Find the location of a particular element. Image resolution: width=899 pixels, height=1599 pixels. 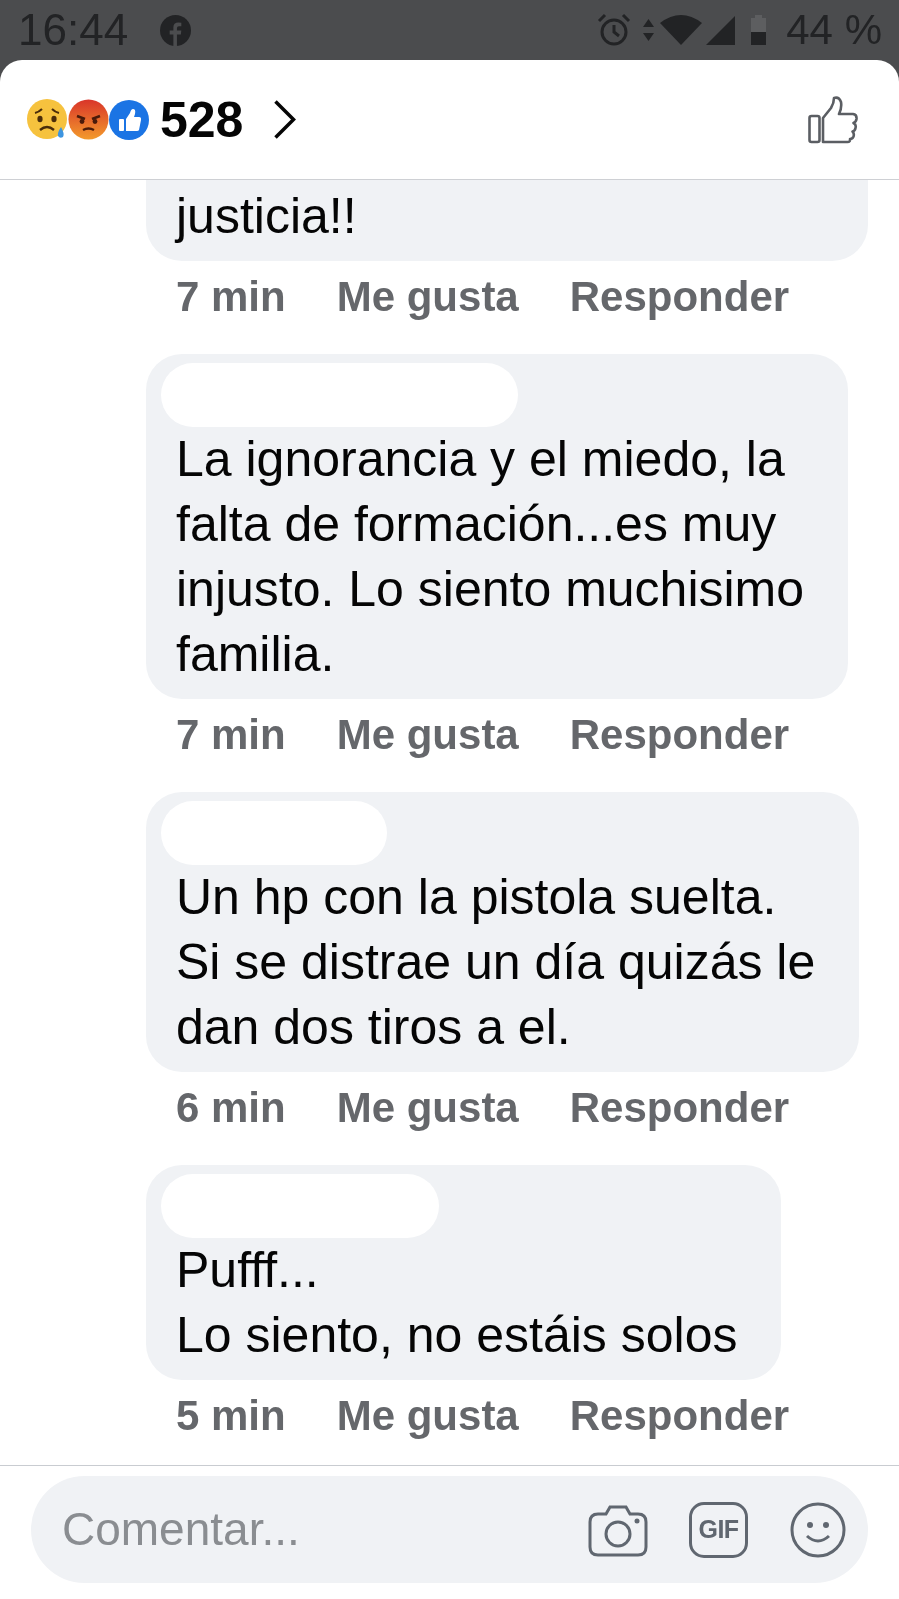

like-emoji-icon is located at coordinates (129, 119).